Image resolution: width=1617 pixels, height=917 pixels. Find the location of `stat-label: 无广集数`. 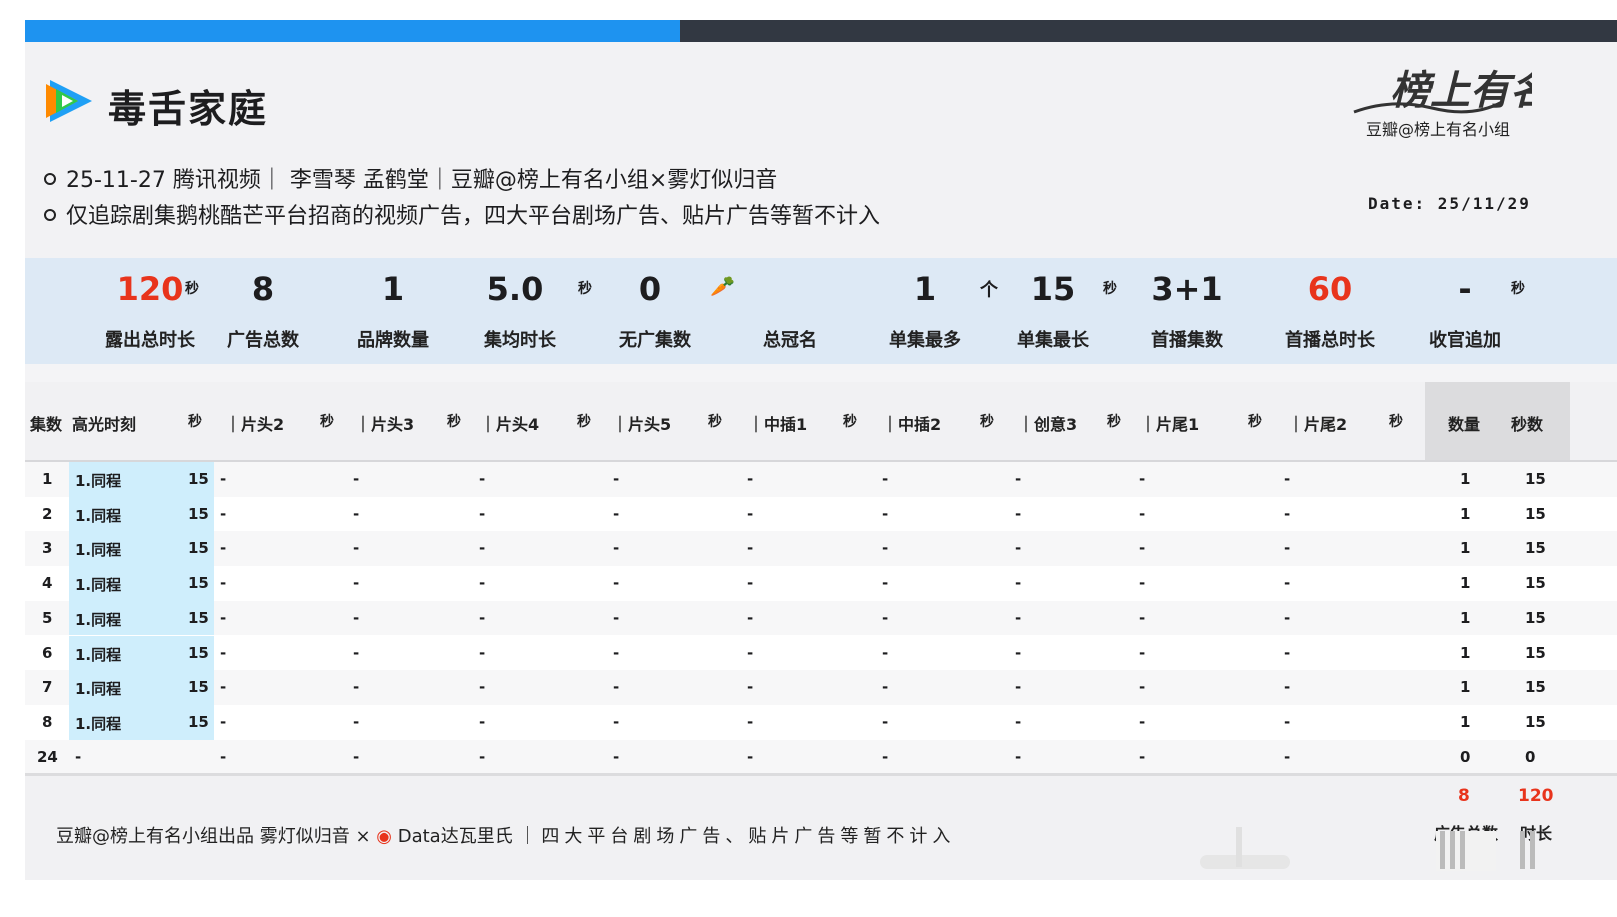

stat-label: 无广集数 is located at coordinates (655, 340).